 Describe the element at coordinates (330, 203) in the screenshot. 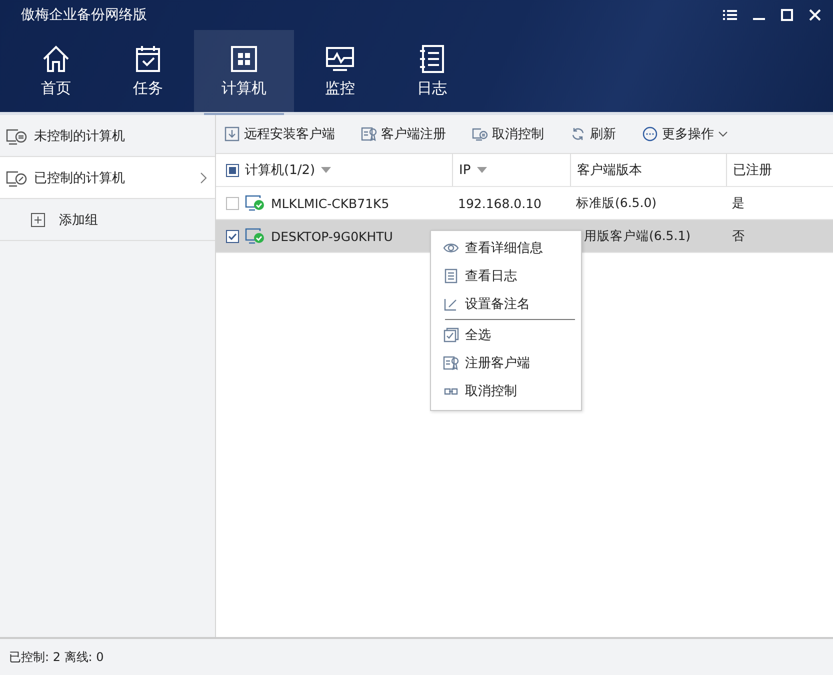

I see `table-cell: MLKLMIC-CKB71K5` at that location.